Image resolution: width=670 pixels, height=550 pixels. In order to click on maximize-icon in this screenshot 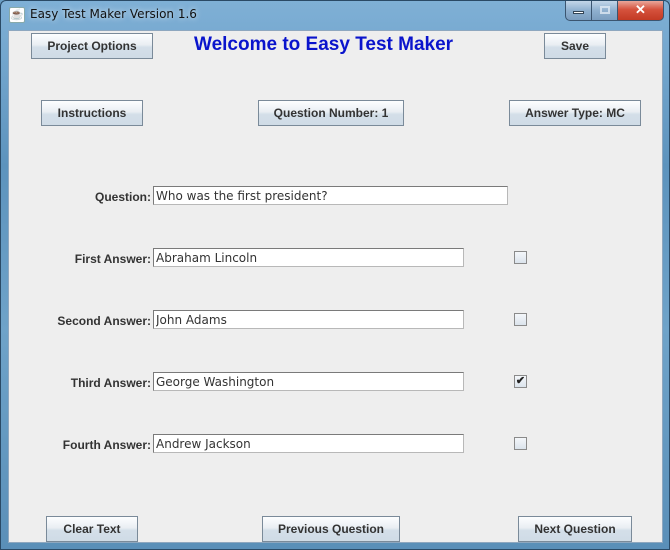, I will do `click(604, 10)`.